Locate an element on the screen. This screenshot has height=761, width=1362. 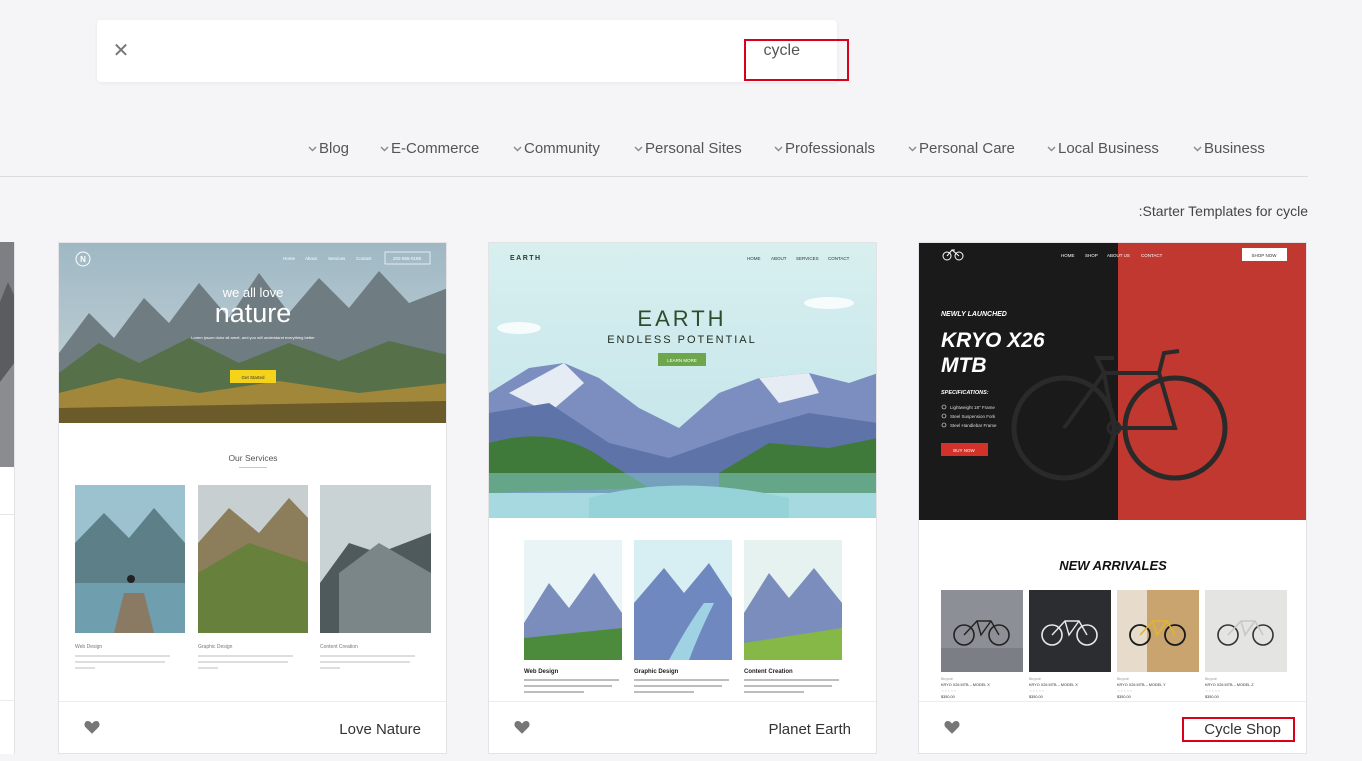
category-label: Professionals is located at coordinates (830, 148).